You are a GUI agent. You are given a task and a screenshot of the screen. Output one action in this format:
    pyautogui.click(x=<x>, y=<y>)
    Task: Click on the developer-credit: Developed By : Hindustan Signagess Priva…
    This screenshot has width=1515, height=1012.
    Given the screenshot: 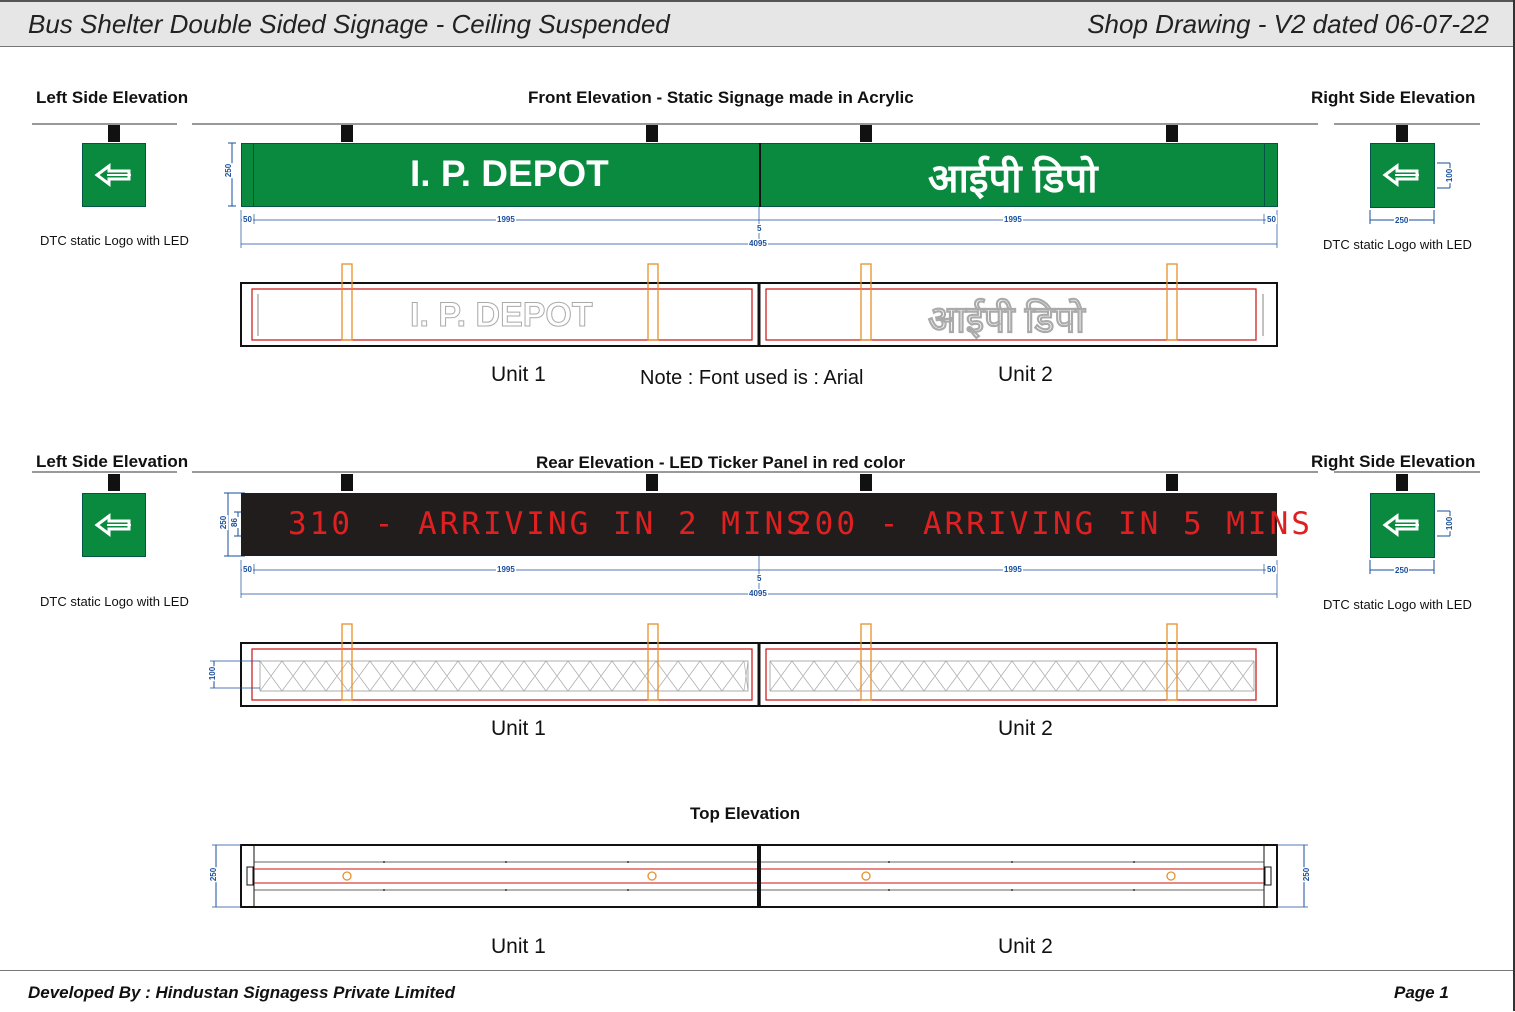 What is the action you would take?
    pyautogui.click(x=241, y=992)
    